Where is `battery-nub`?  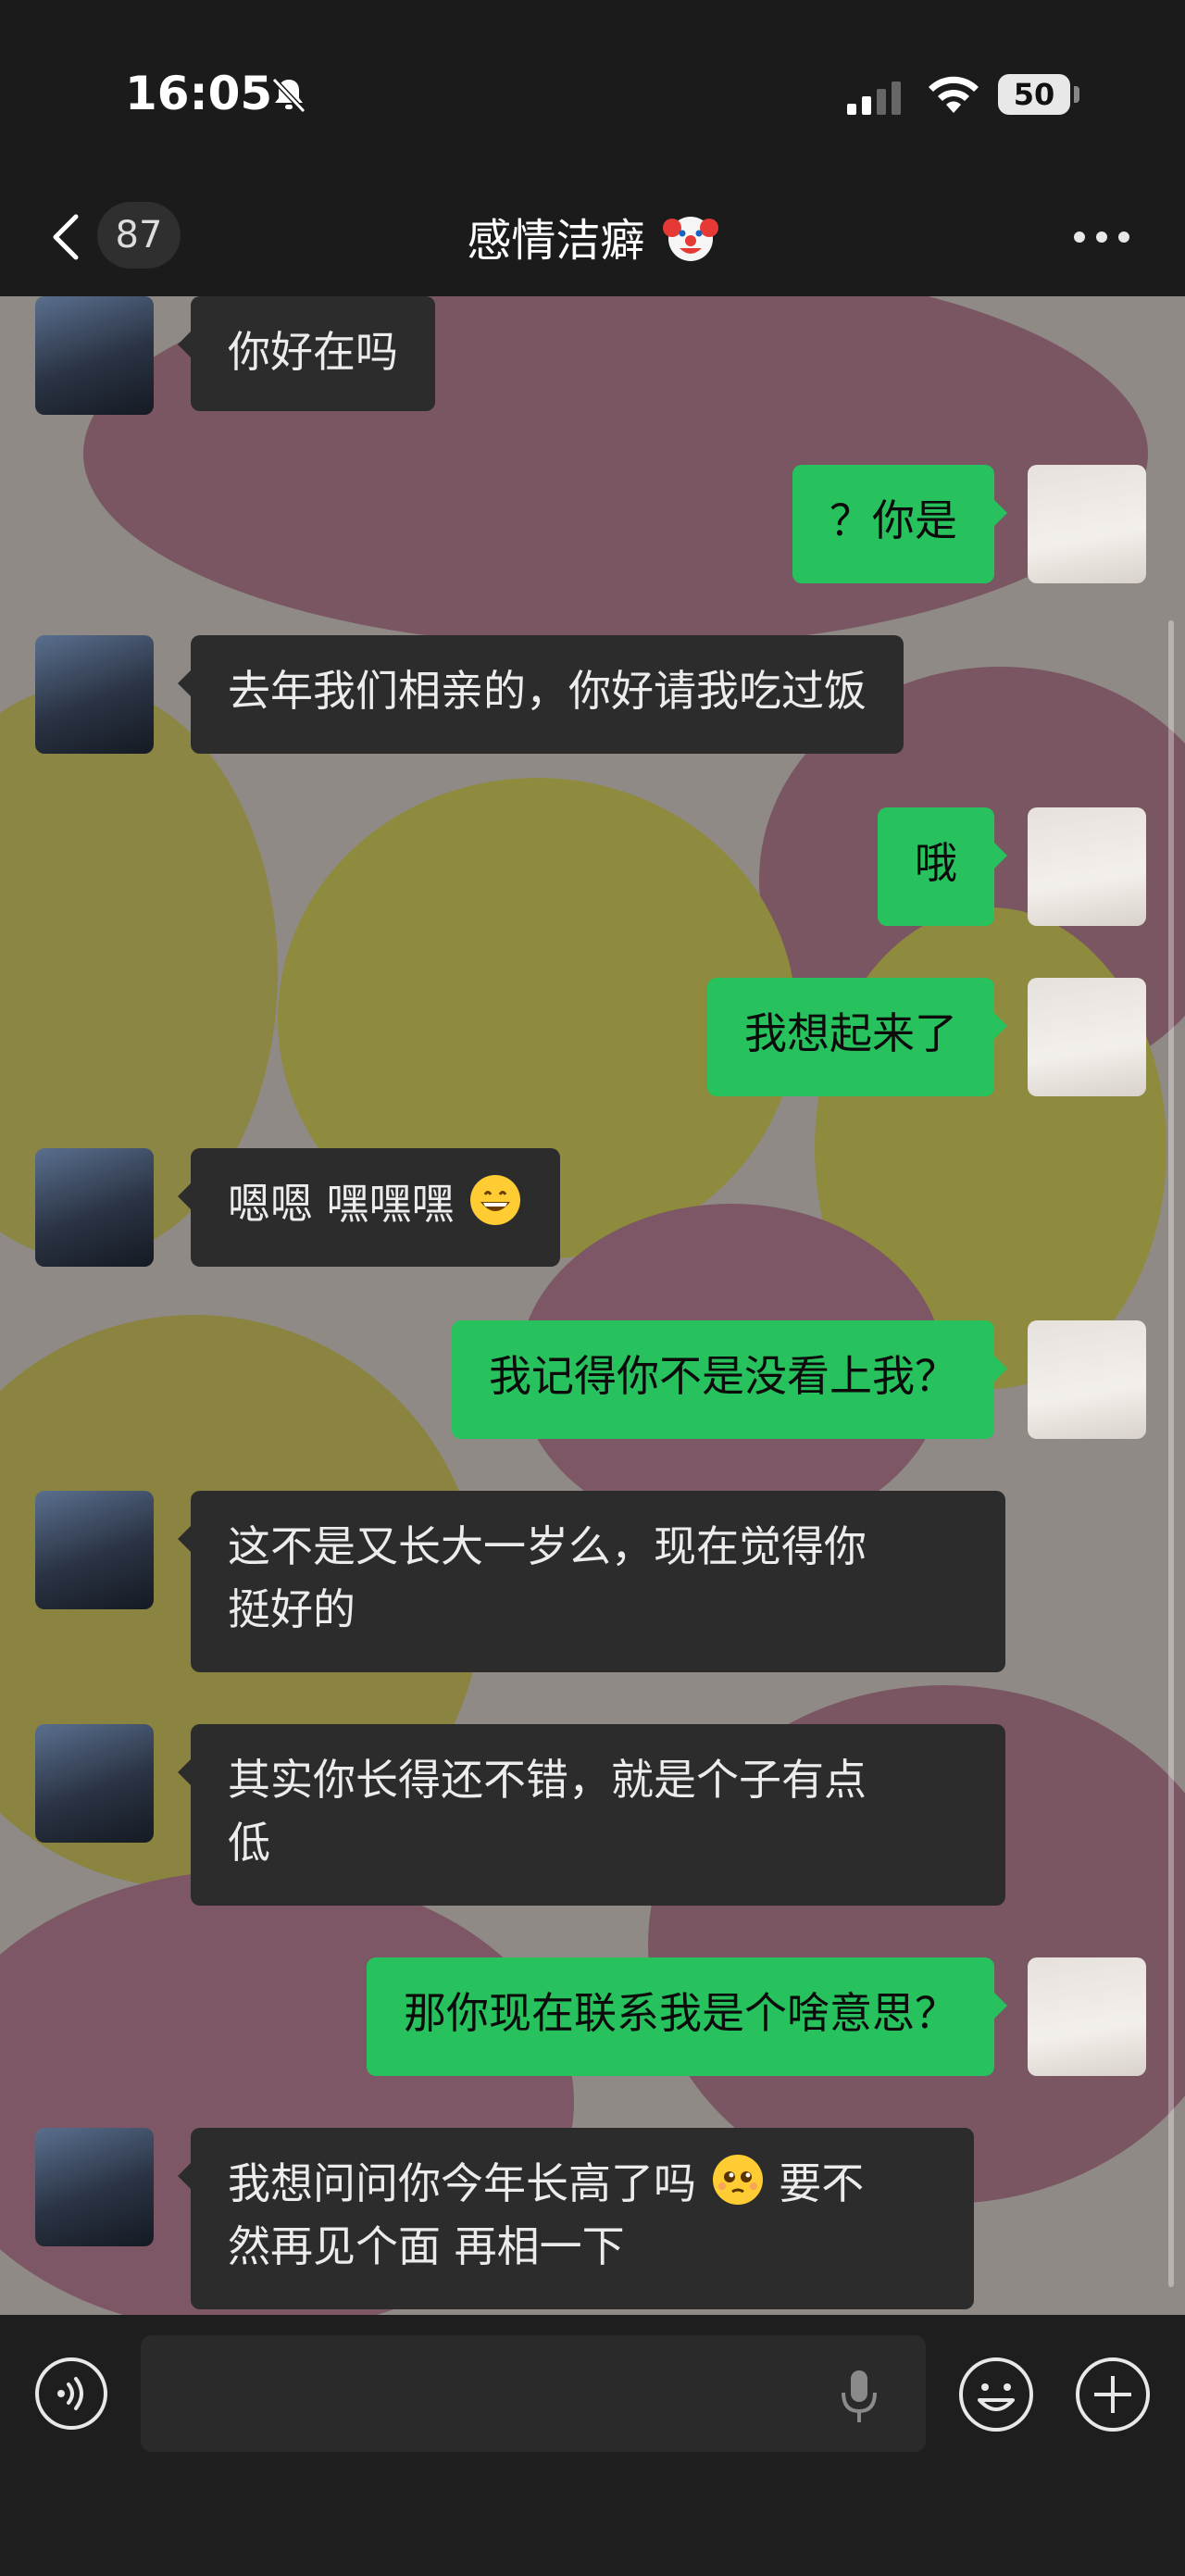
battery-nub is located at coordinates (1076, 95).